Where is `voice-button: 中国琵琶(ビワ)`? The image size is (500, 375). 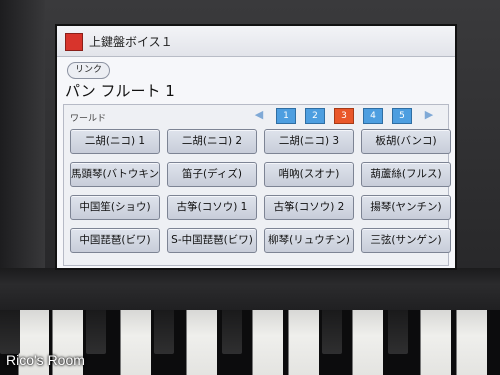 voice-button: 中国琵琶(ビワ) is located at coordinates (115, 240).